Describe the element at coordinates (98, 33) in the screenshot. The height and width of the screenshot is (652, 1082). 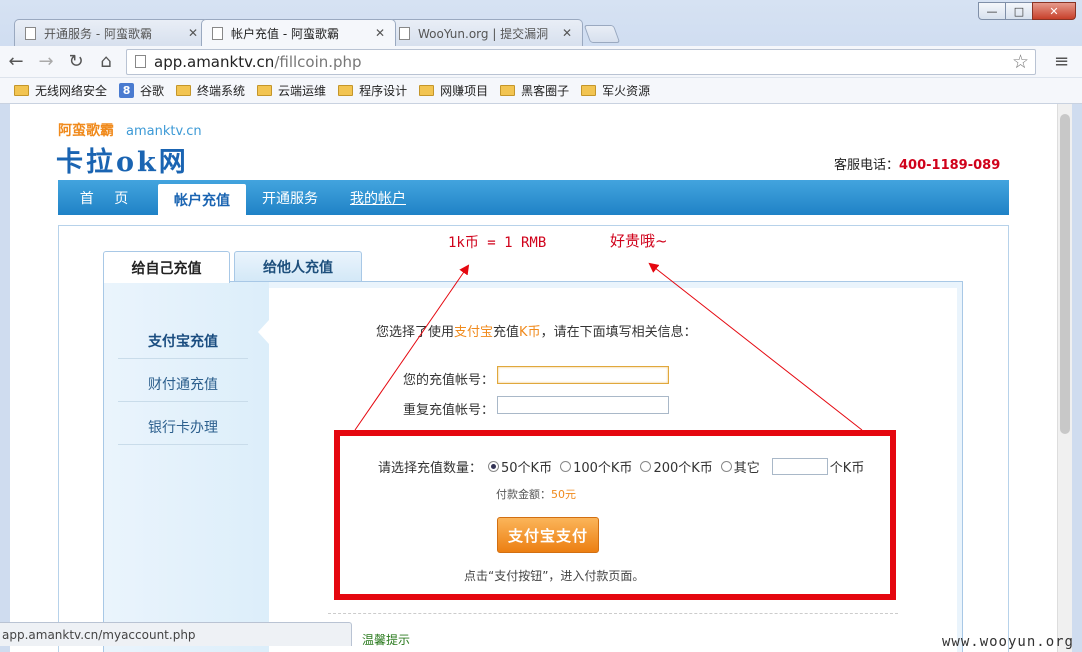
I see `tab-title: 开通服务 - 阿蛮歌霸` at that location.